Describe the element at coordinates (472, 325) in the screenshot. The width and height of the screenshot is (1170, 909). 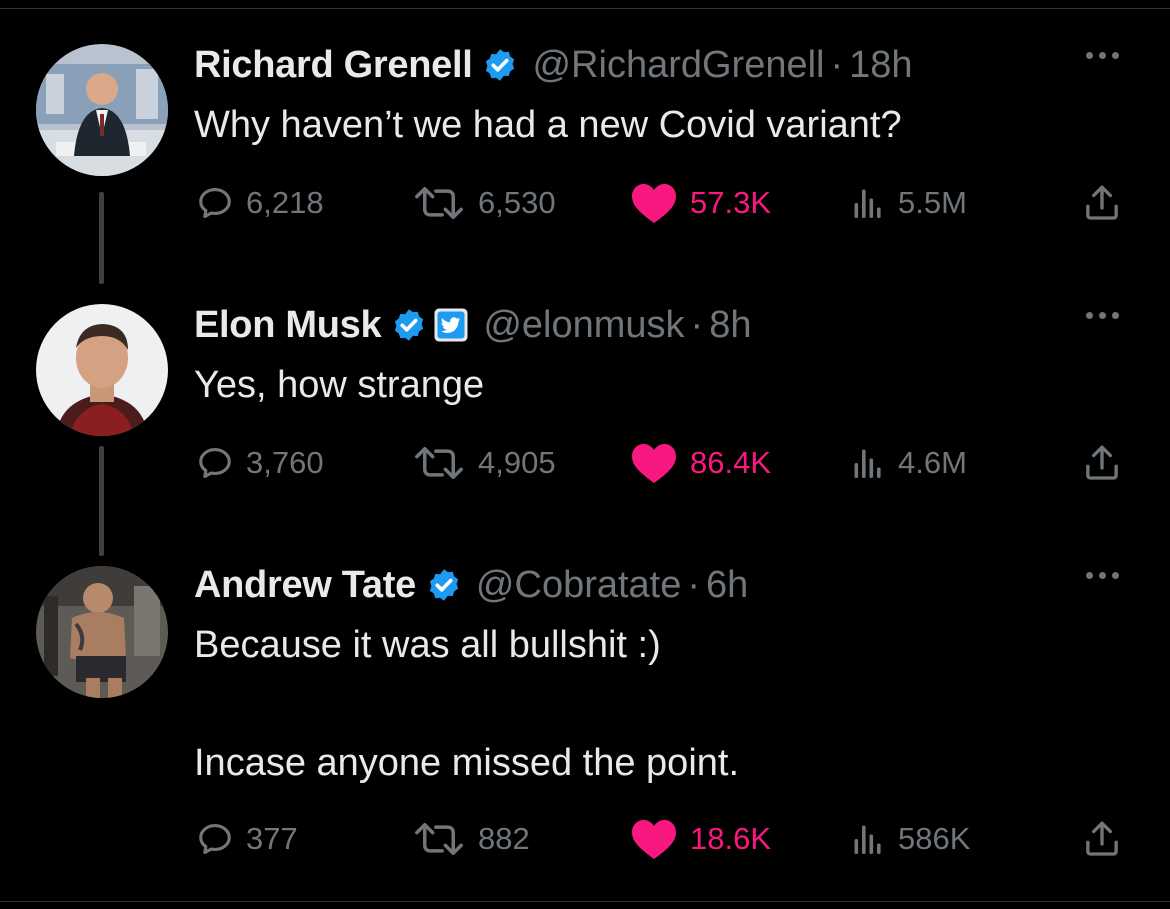
I see `tweet-header: Elon Musk @elonmusk · 8h` at that location.